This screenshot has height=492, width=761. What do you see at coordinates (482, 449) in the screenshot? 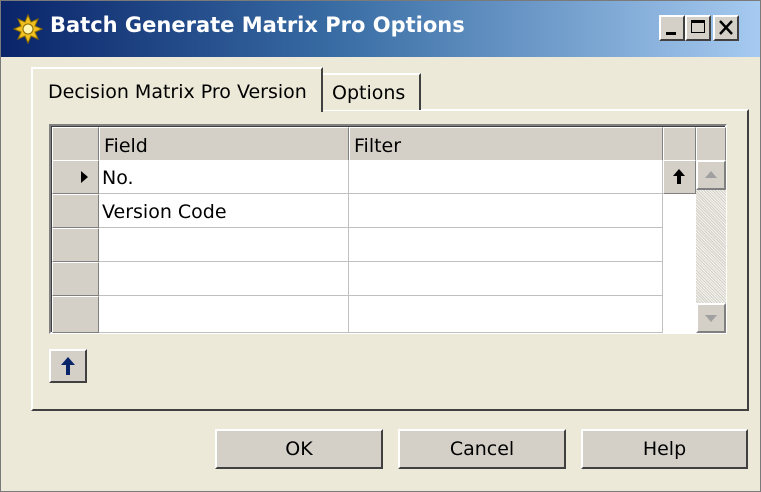
I see `cancel-button: Cancel` at bounding box center [482, 449].